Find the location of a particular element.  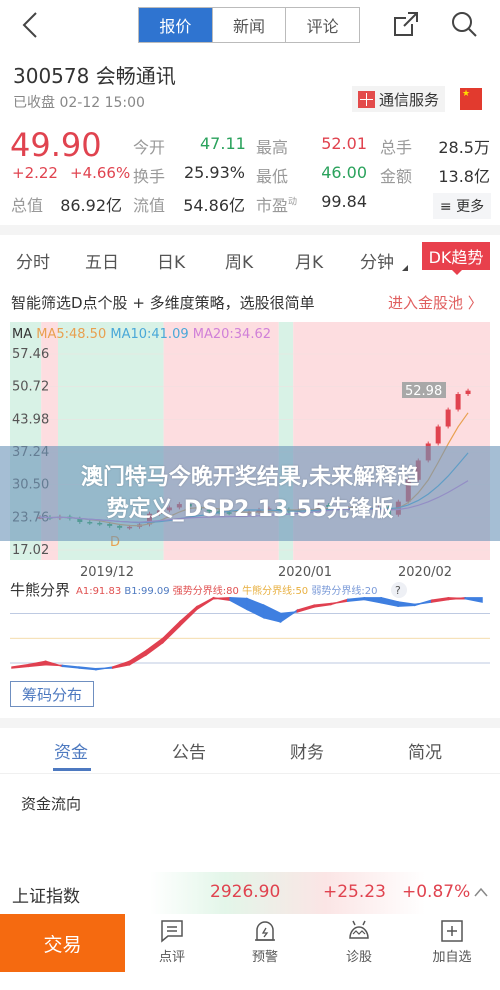

quote-label: 市盈动 is located at coordinates (276, 204).